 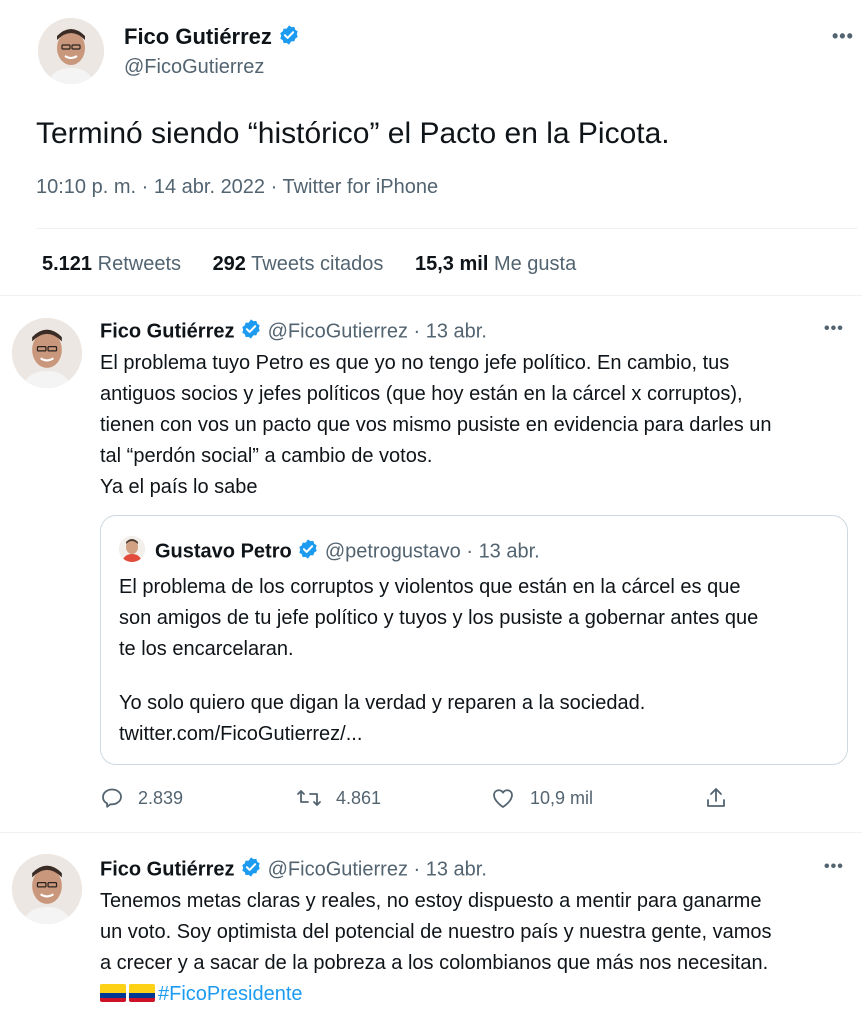 I want to click on author-name-row: Fico Gutiérrez, so click(x=212, y=38).